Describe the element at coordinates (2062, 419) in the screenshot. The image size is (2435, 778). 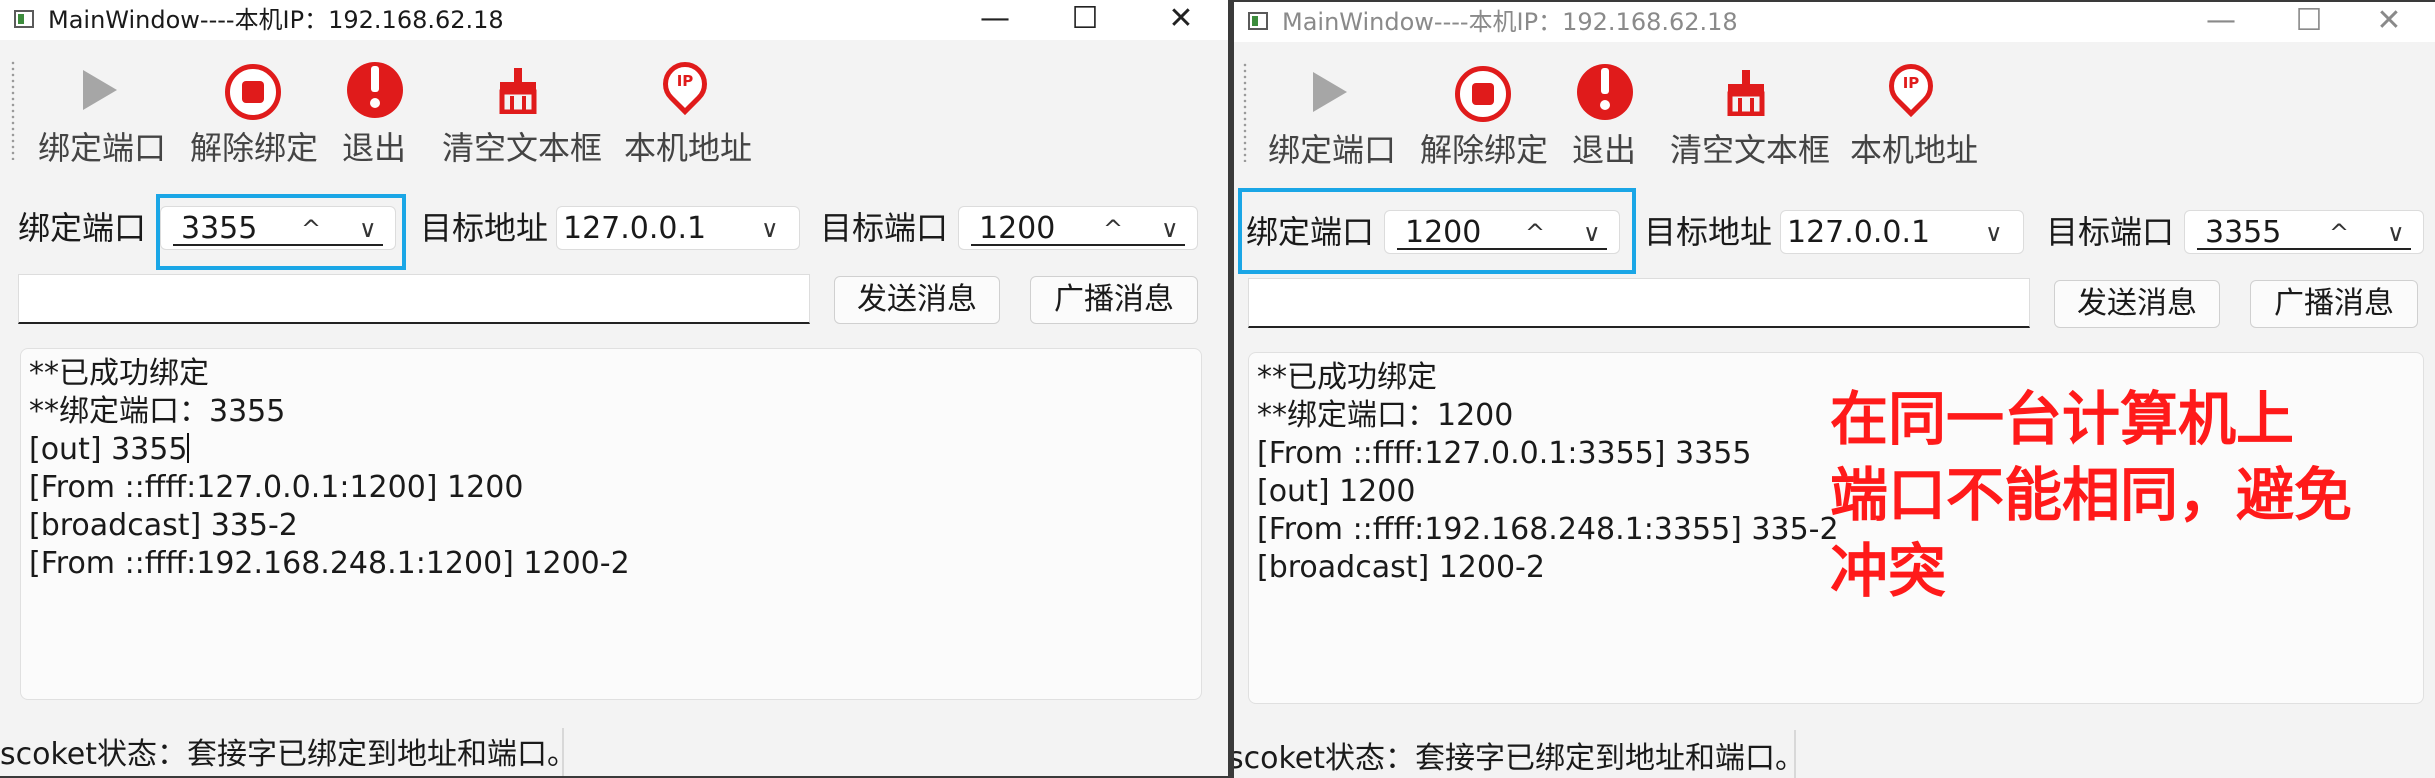
I see `annotation-line-1: 在同一台计算机上` at that location.